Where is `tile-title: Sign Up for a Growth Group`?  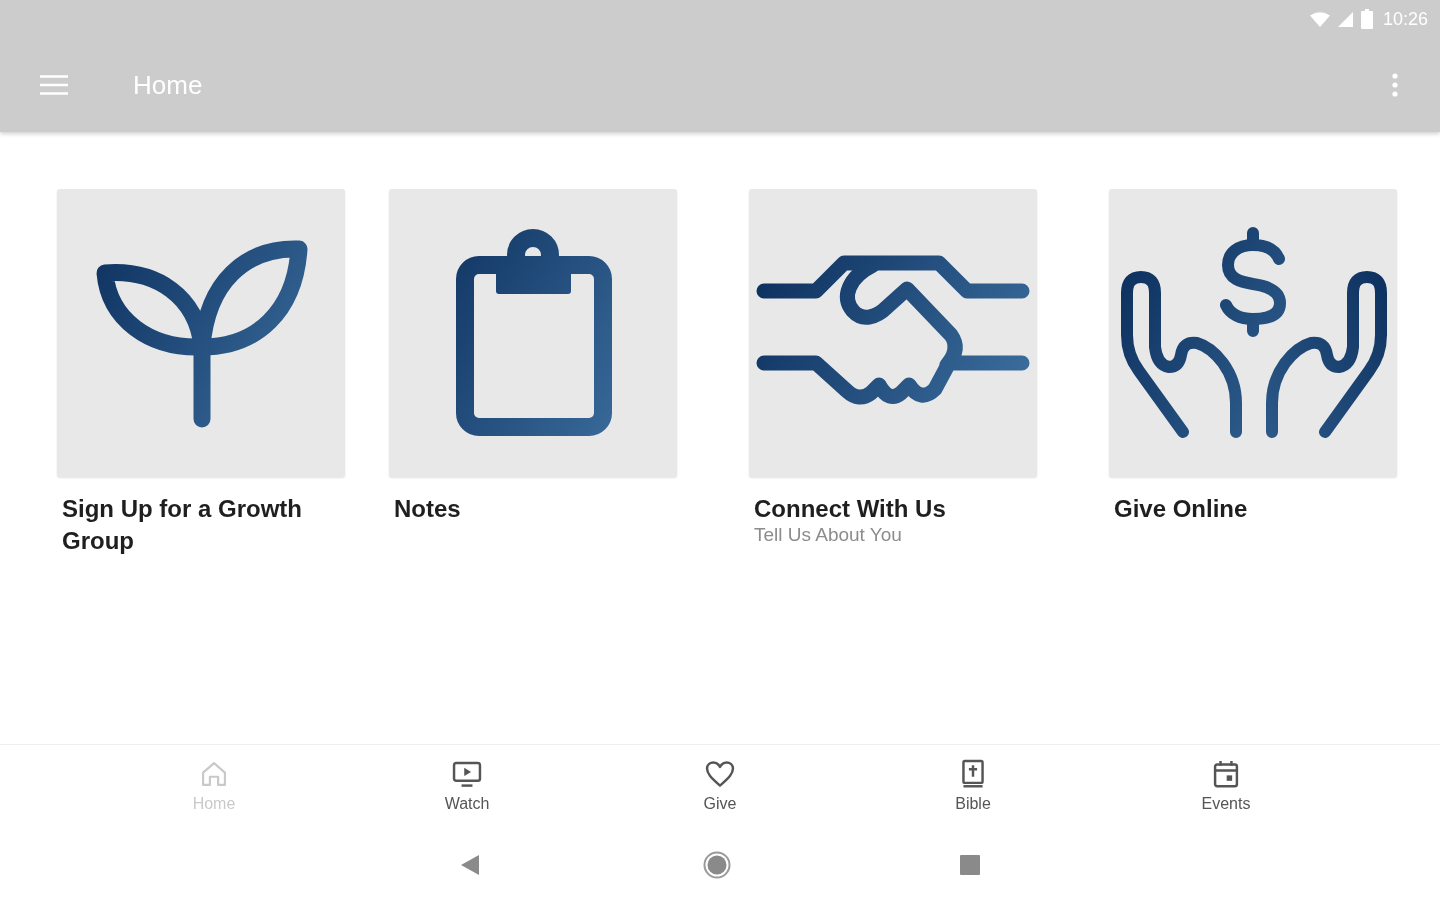
tile-title: Sign Up for a Growth Group is located at coordinates (182, 525).